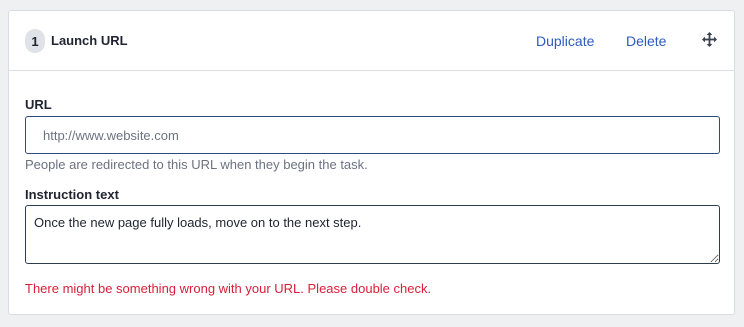  Describe the element at coordinates (89, 40) in the screenshot. I see `step-title: Launch URL` at that location.